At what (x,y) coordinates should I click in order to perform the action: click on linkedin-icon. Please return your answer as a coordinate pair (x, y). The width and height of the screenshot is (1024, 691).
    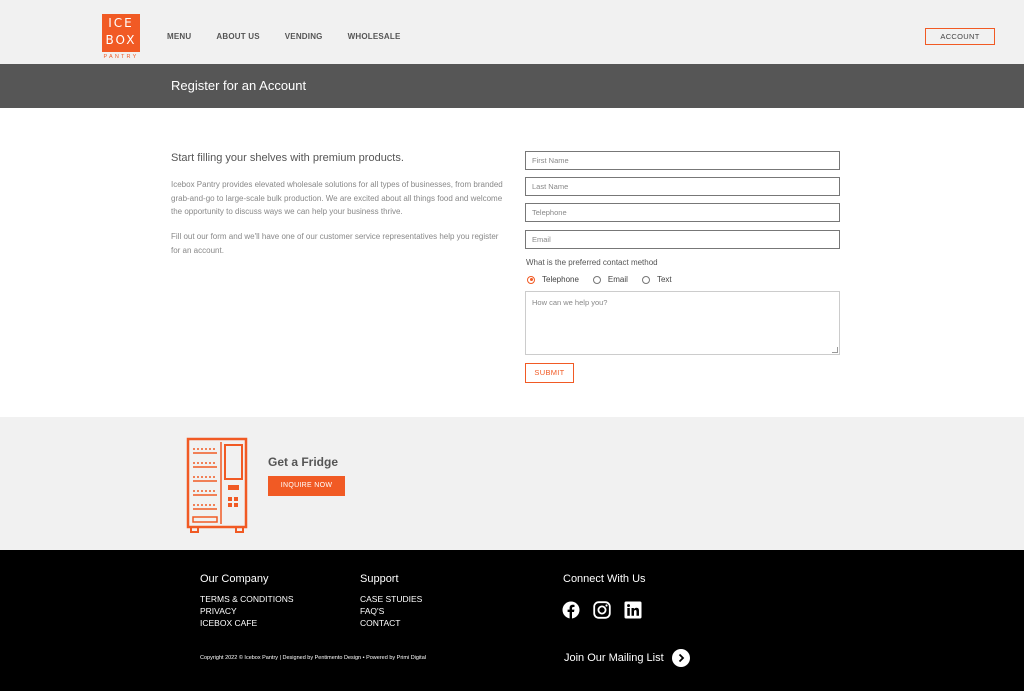
    Looking at the image, I should click on (633, 610).